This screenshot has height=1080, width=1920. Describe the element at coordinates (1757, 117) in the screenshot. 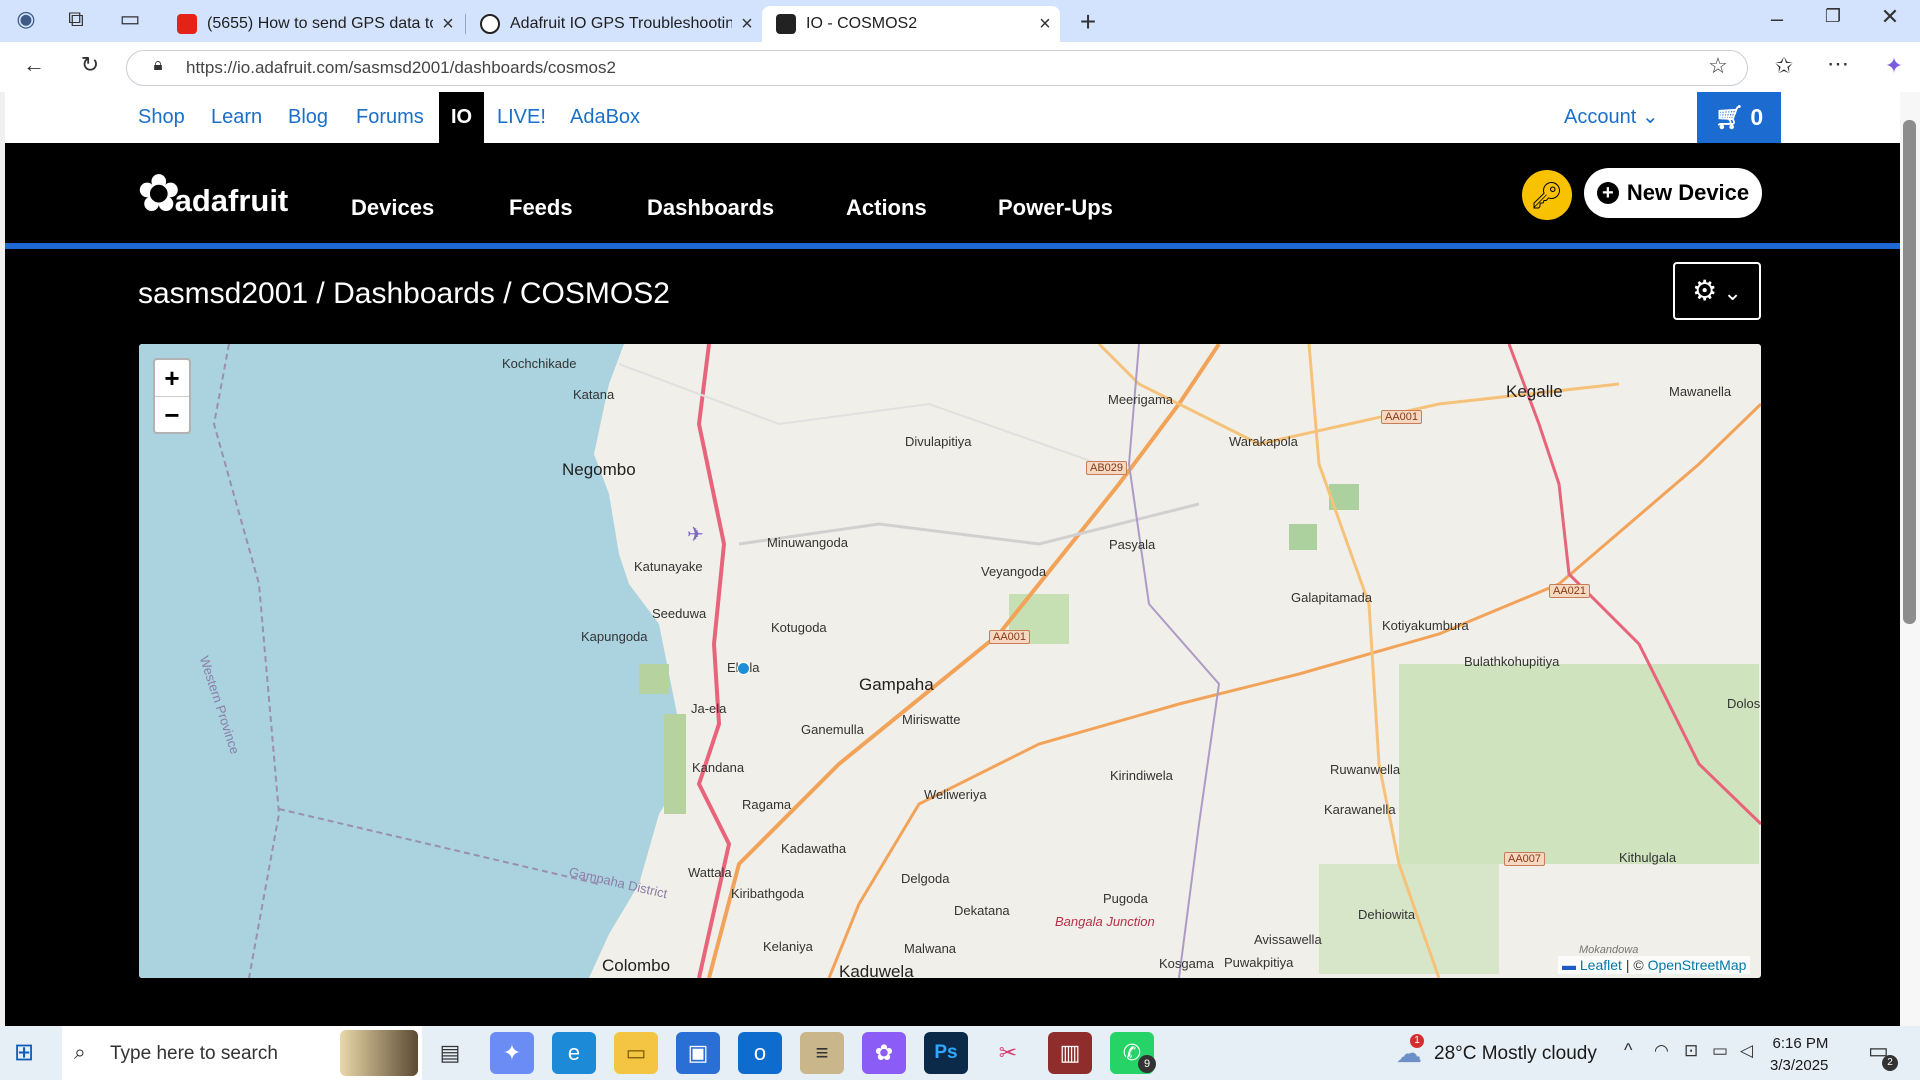

I see `cart-count: 0` at that location.